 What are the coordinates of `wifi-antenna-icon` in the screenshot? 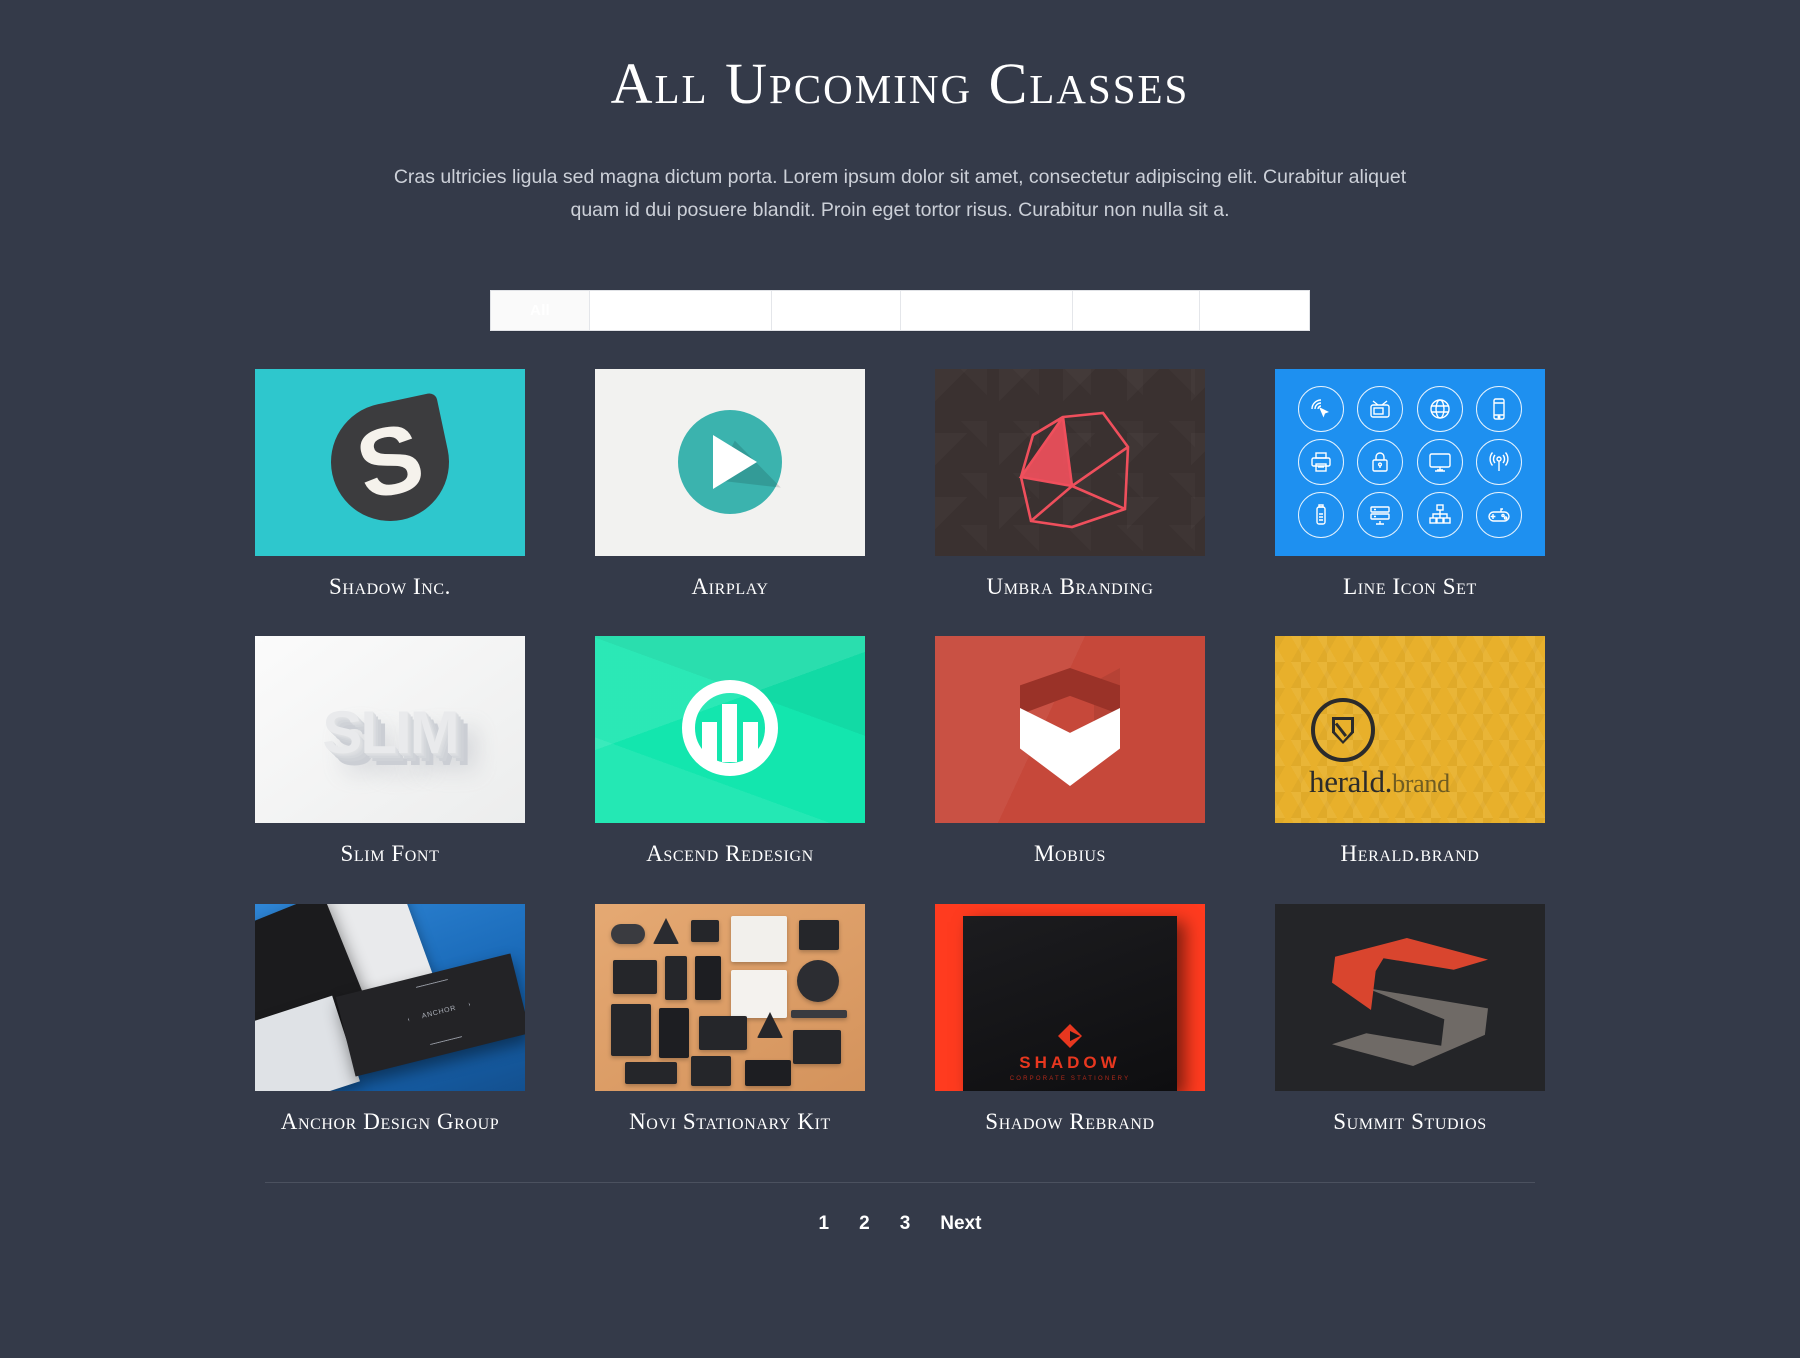 It's located at (1499, 462).